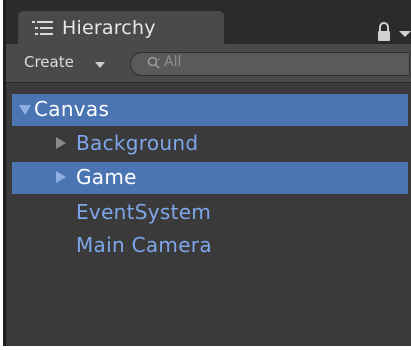  Describe the element at coordinates (210, 110) in the screenshot. I see `tree-item-canvas: Canvas` at that location.